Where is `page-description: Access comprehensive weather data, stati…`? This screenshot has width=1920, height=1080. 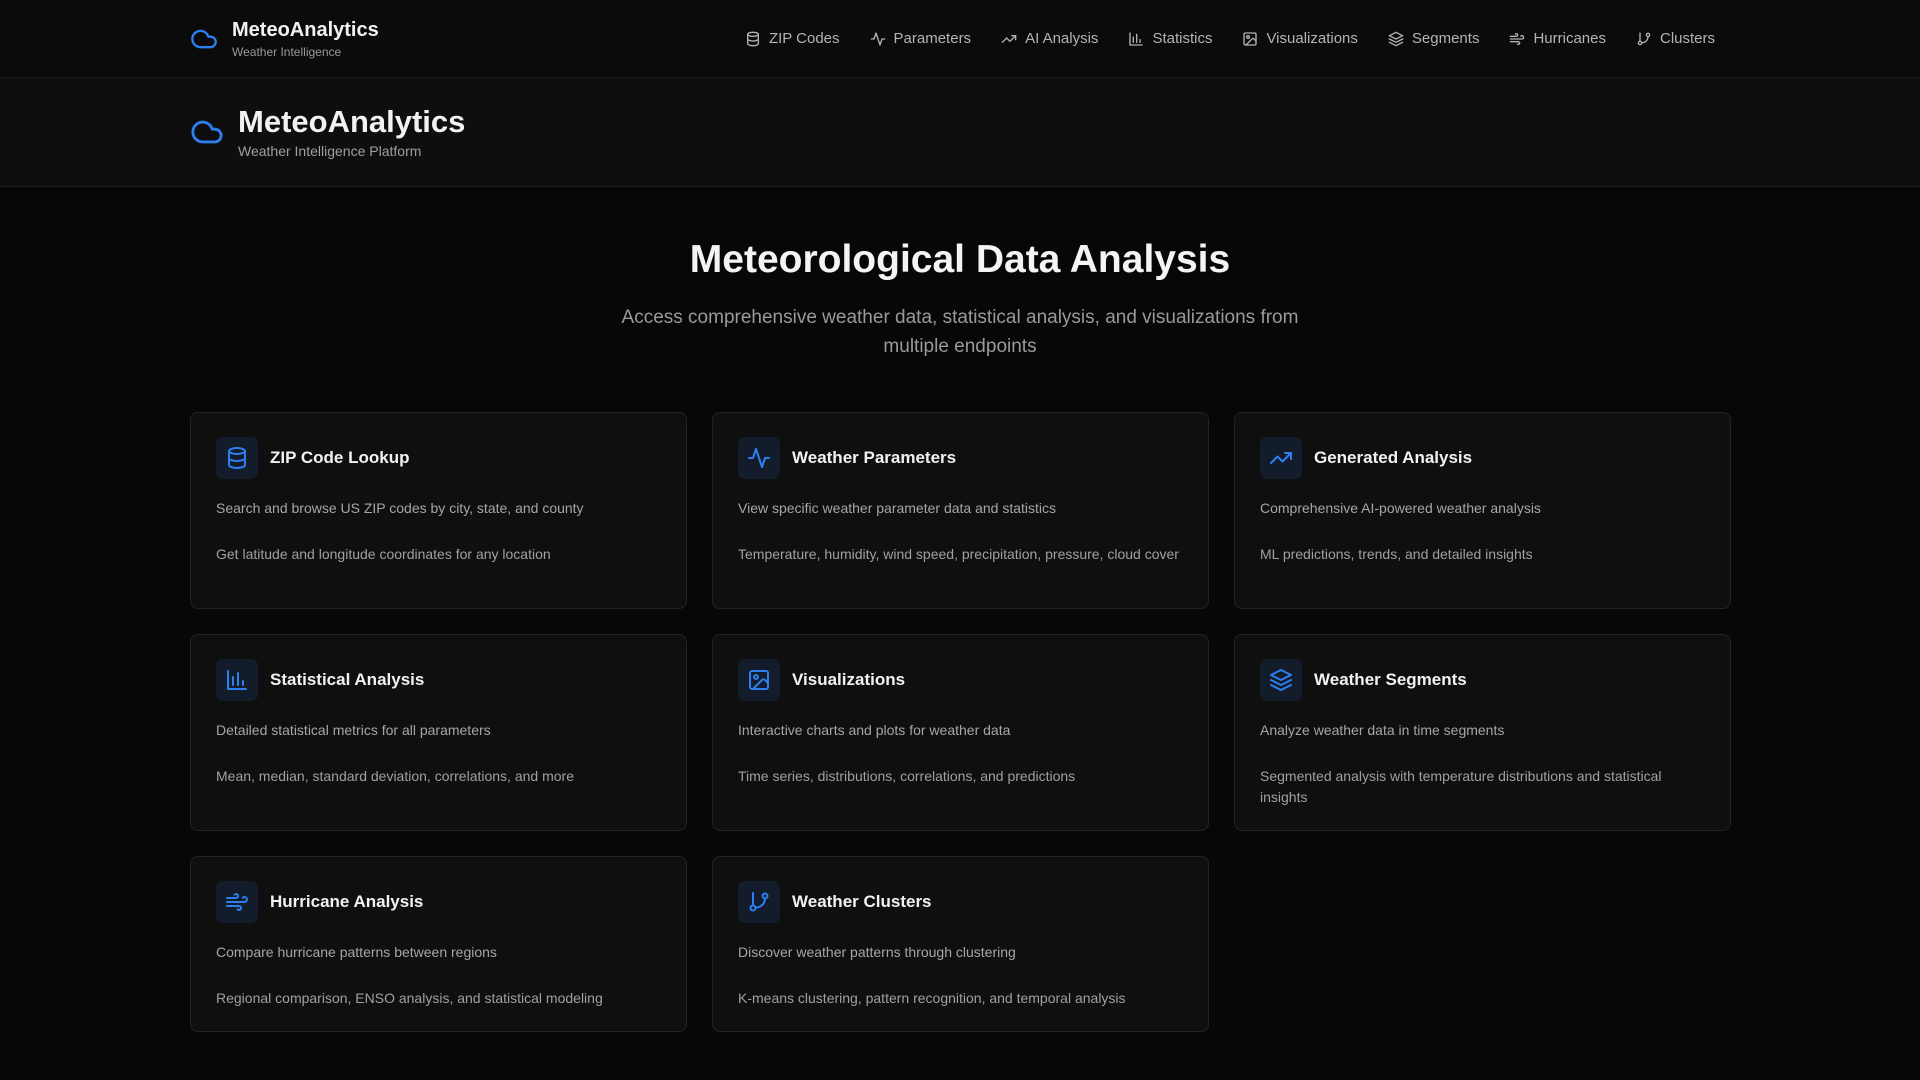 page-description: Access comprehensive weather data, stati… is located at coordinates (960, 332).